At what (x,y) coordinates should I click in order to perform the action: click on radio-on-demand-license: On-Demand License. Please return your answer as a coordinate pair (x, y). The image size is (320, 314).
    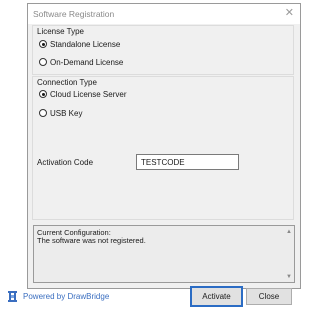
    Looking at the image, I should click on (81, 62).